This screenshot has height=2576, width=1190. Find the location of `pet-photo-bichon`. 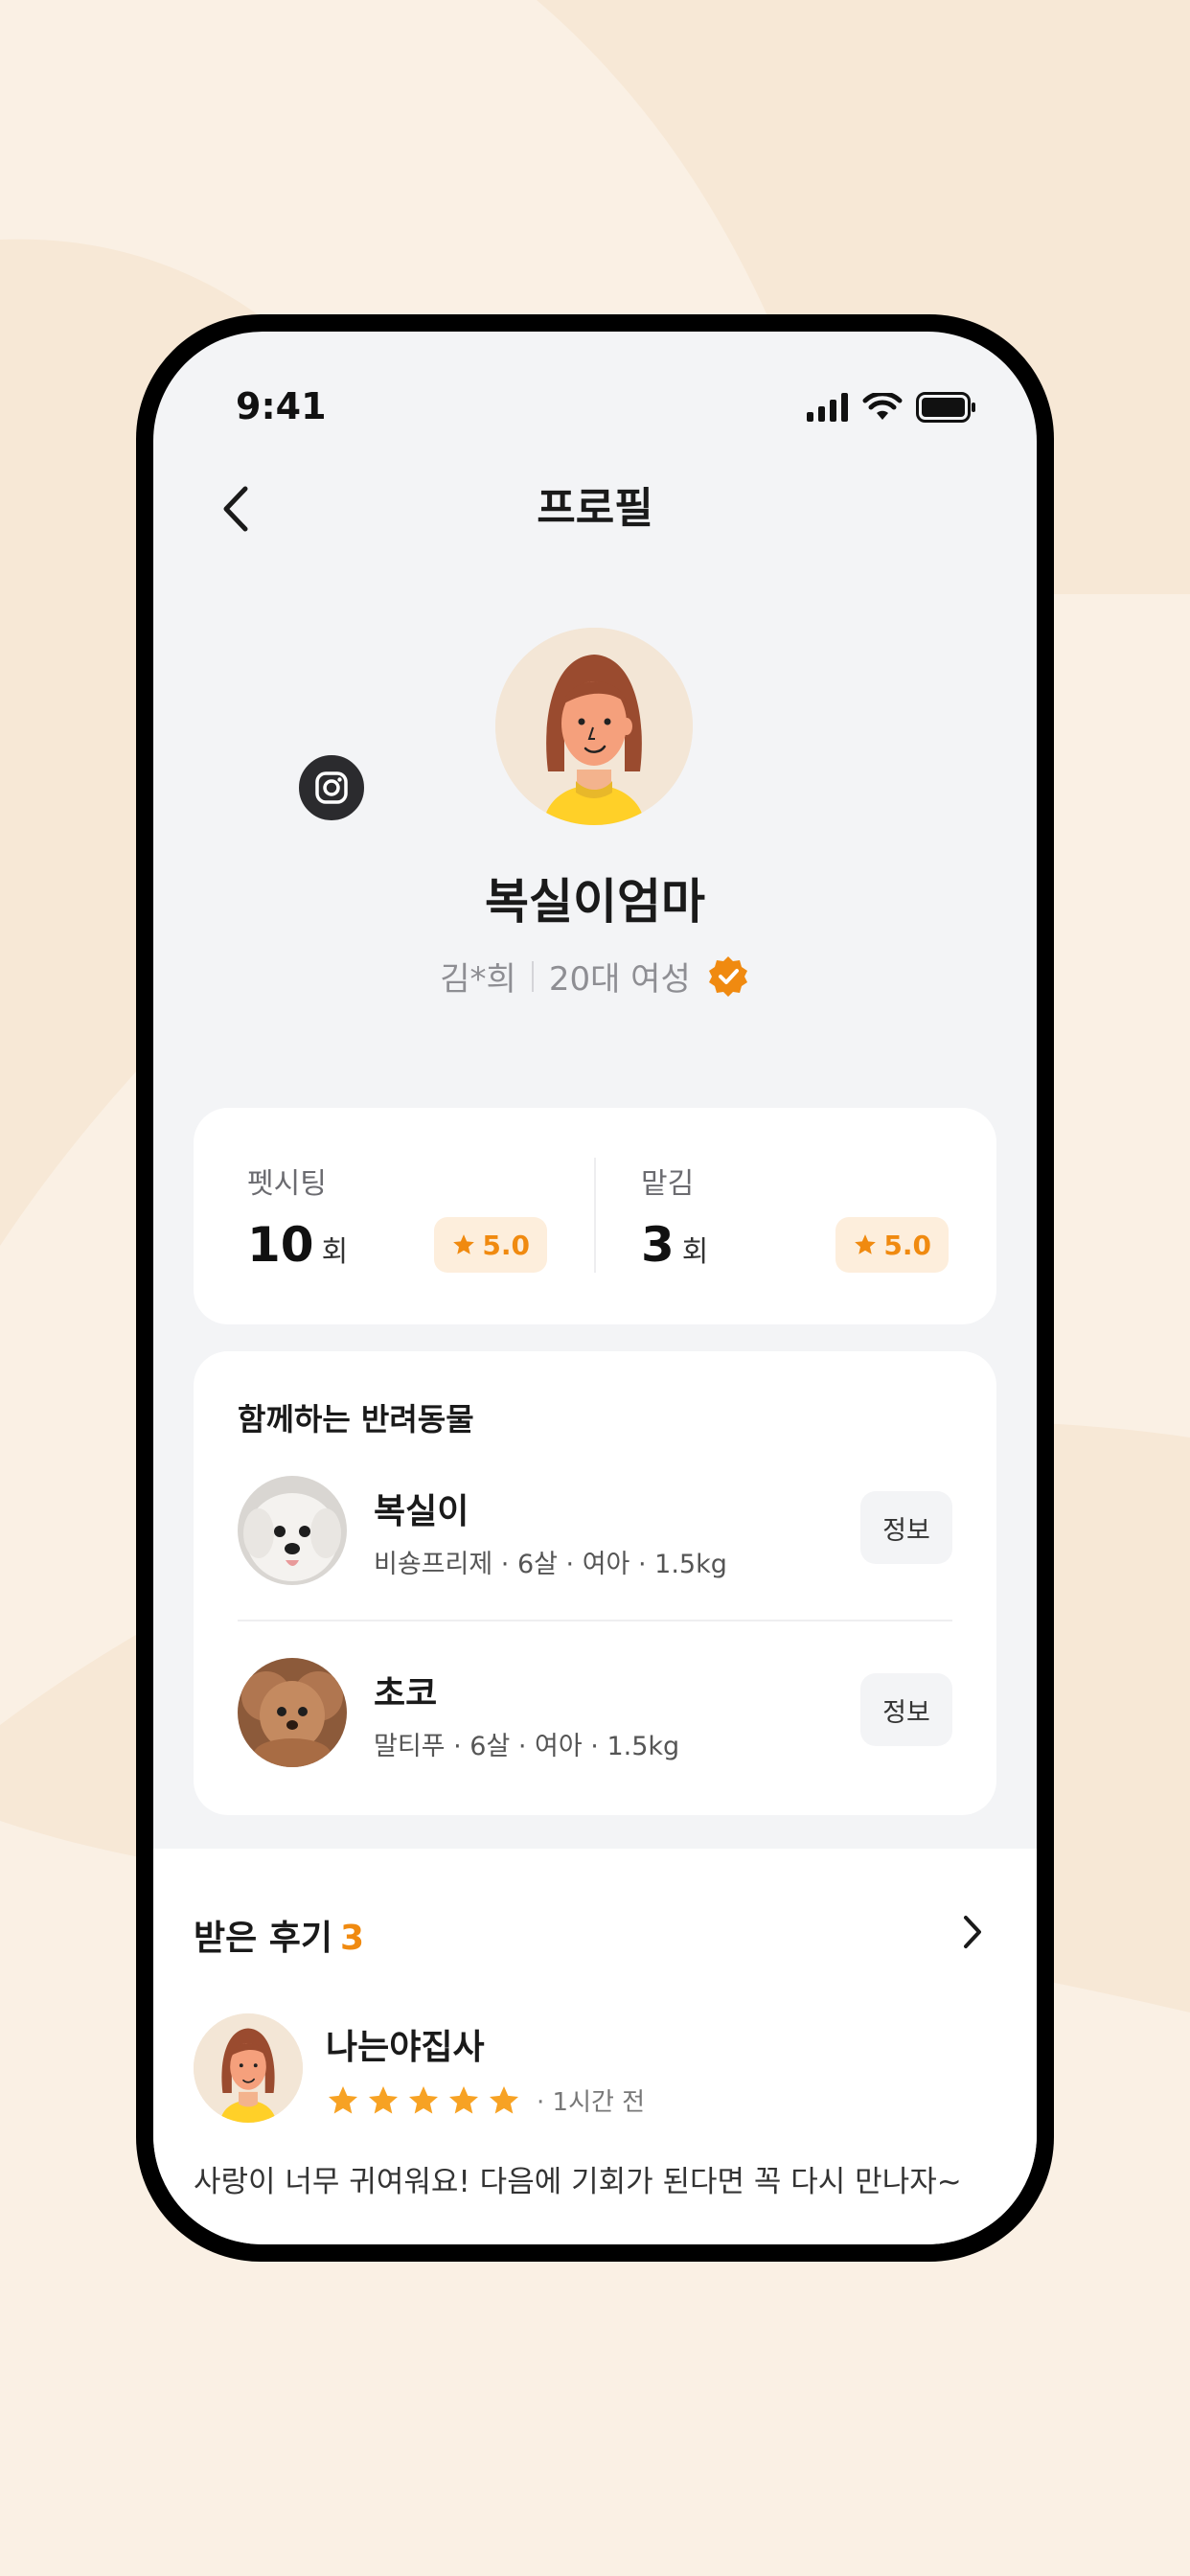

pet-photo-bichon is located at coordinates (293, 1530).